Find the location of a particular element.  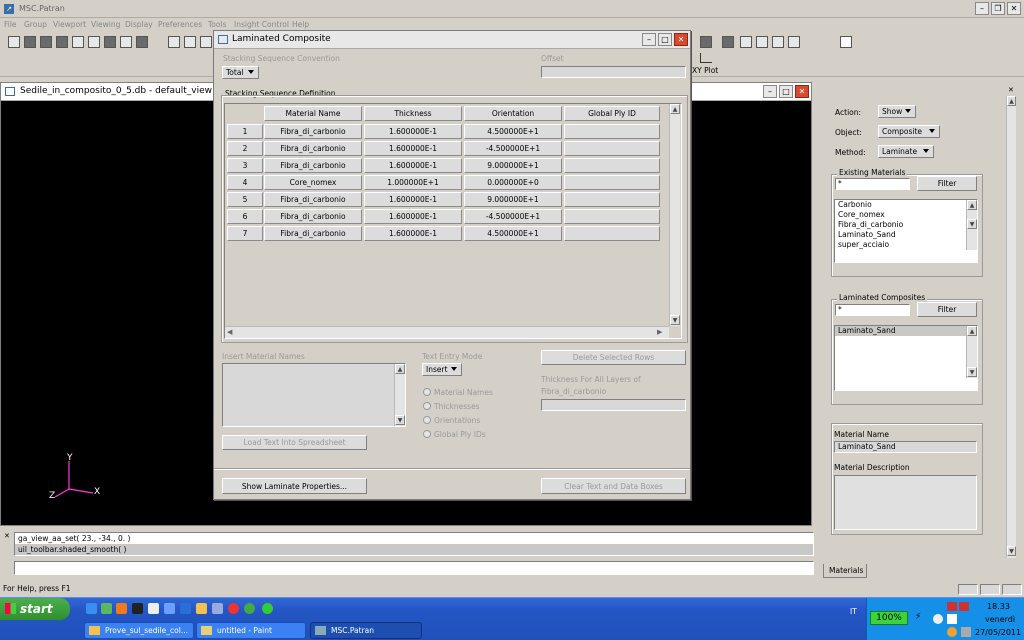

power-plug-icon: ⚡ is located at coordinates (918, 617).